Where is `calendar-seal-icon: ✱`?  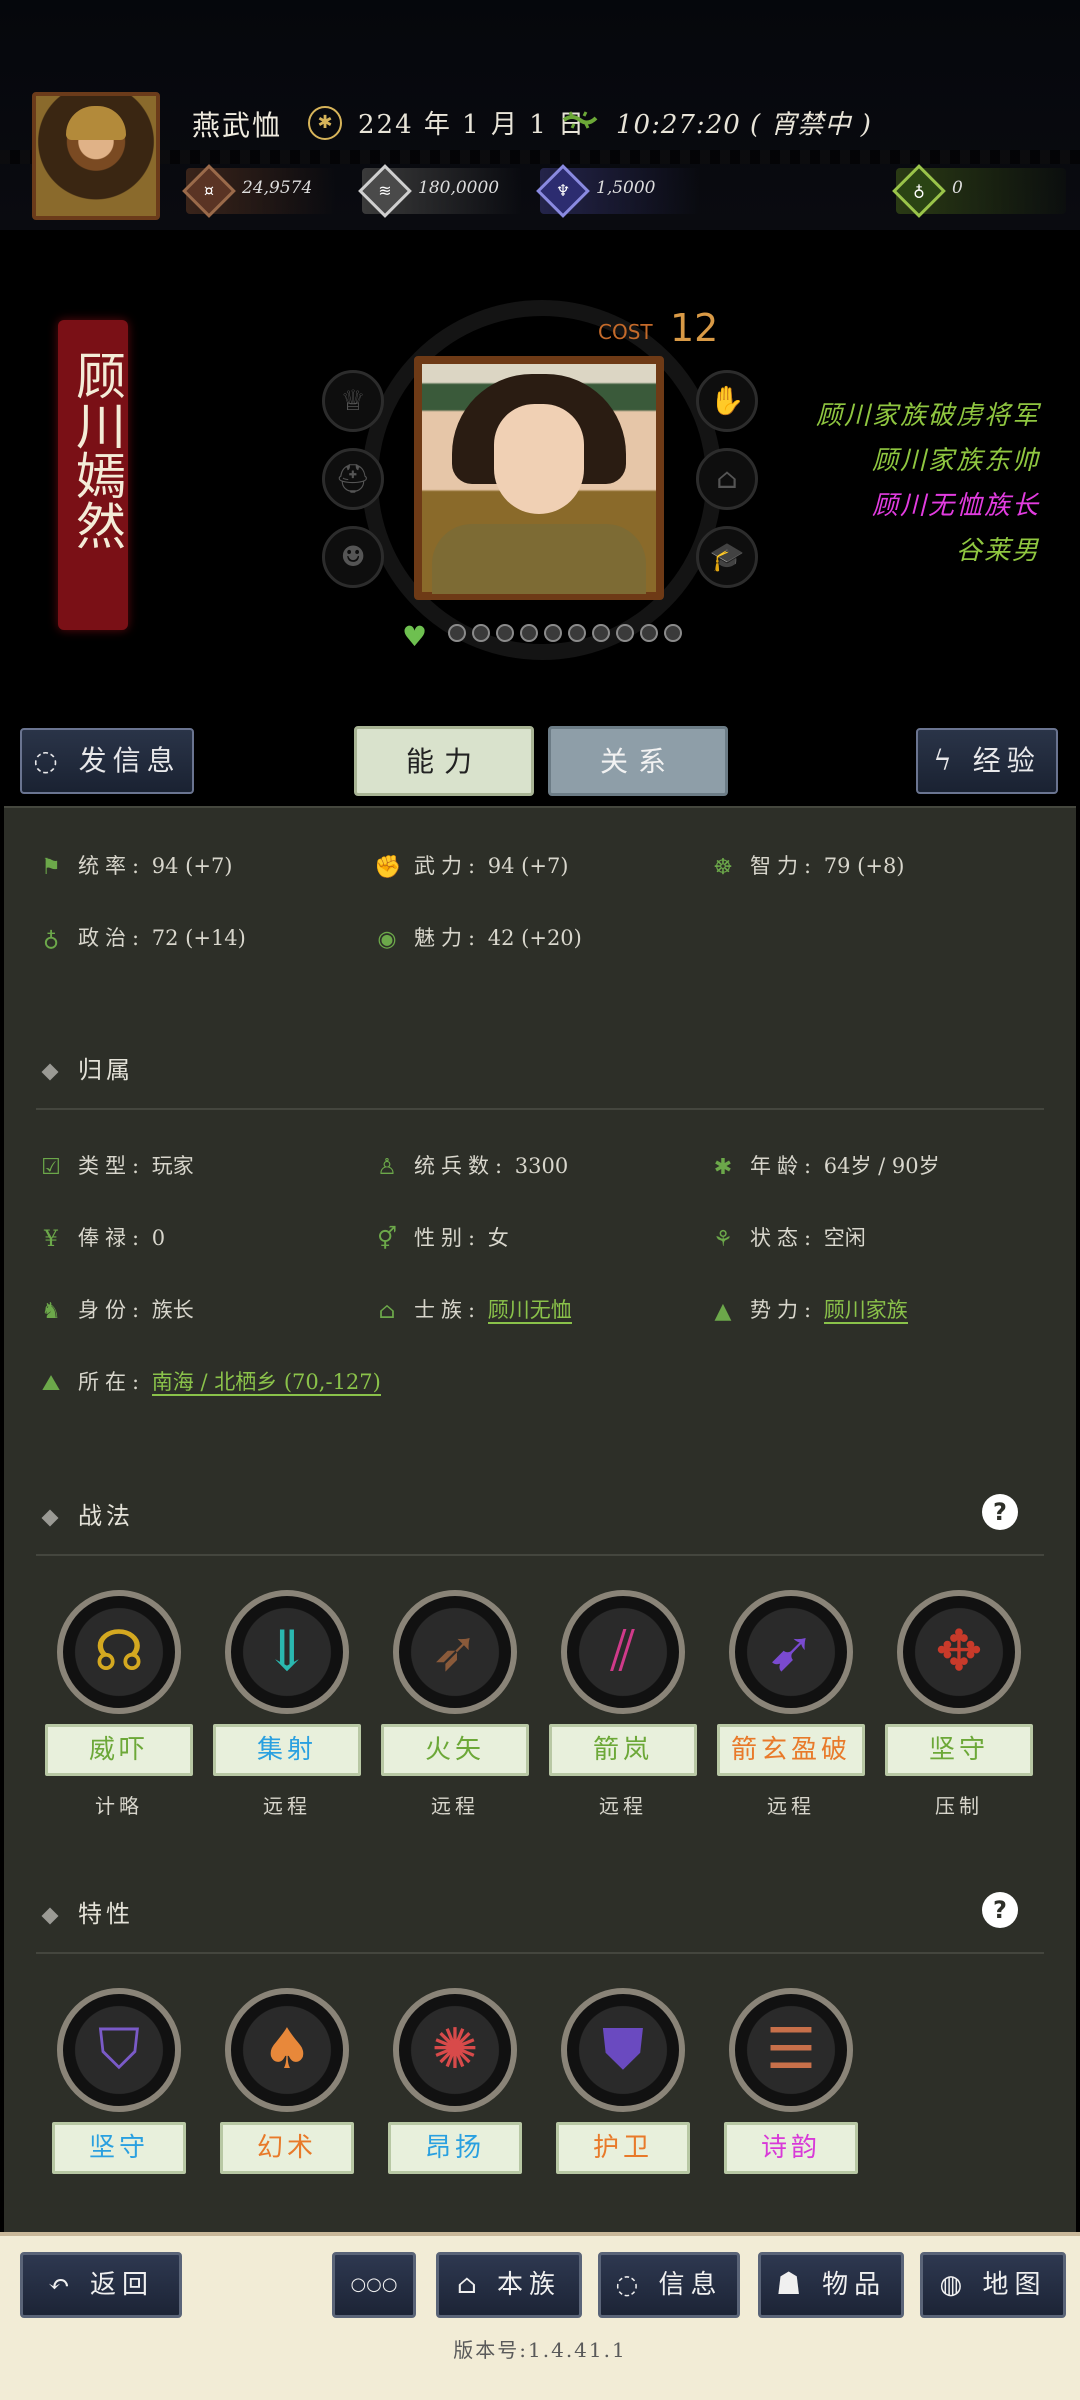
calendar-seal-icon: ✱ is located at coordinates (325, 123).